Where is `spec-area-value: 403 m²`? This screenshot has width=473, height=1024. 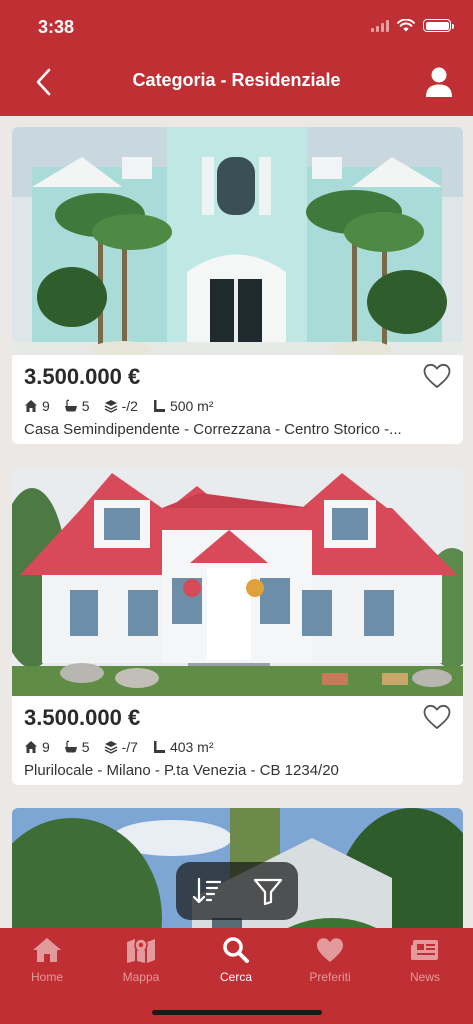 spec-area-value: 403 m² is located at coordinates (191, 747).